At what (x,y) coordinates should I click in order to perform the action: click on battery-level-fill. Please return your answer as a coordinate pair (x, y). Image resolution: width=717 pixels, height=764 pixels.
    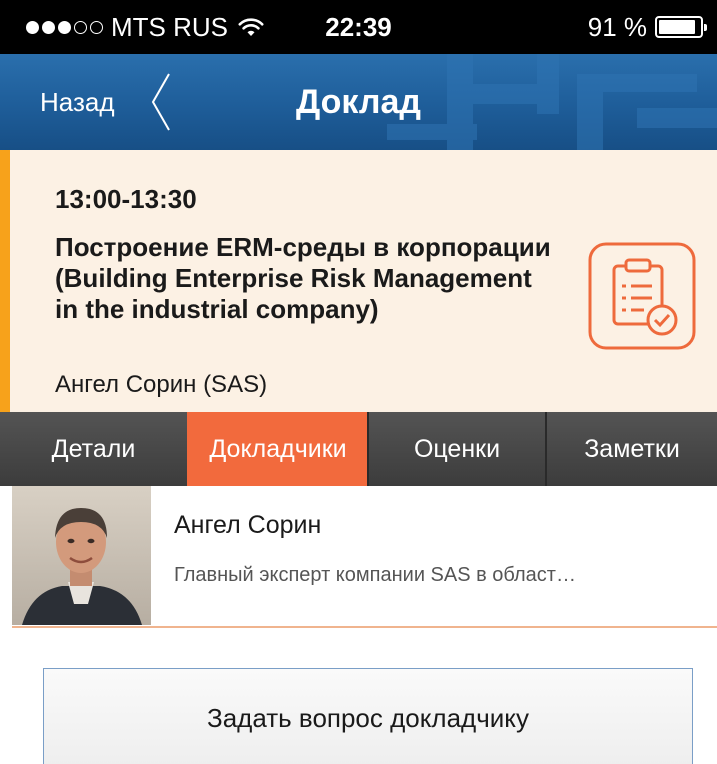
    Looking at the image, I should click on (677, 27).